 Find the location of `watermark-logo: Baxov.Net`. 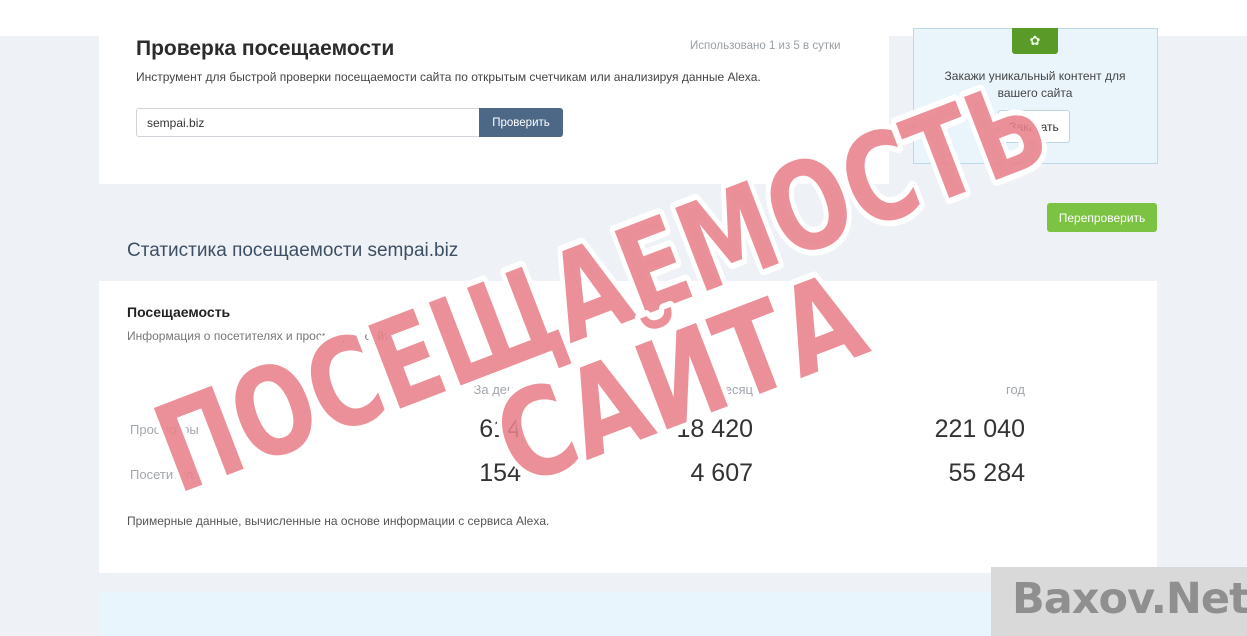

watermark-logo: Baxov.Net is located at coordinates (1129, 599).